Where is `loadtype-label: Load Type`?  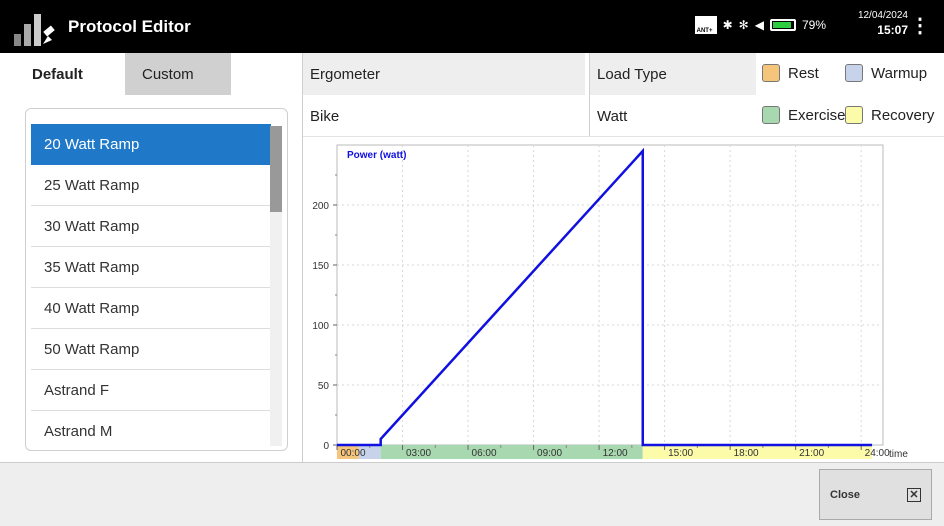 loadtype-label: Load Type is located at coordinates (672, 74).